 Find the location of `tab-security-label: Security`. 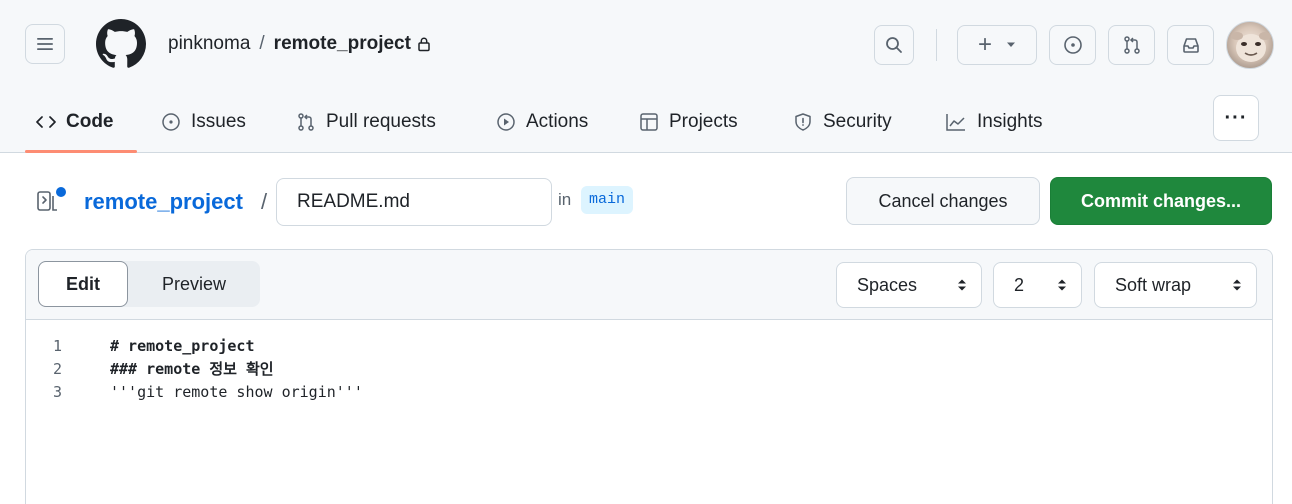

tab-security-label: Security is located at coordinates (857, 121).